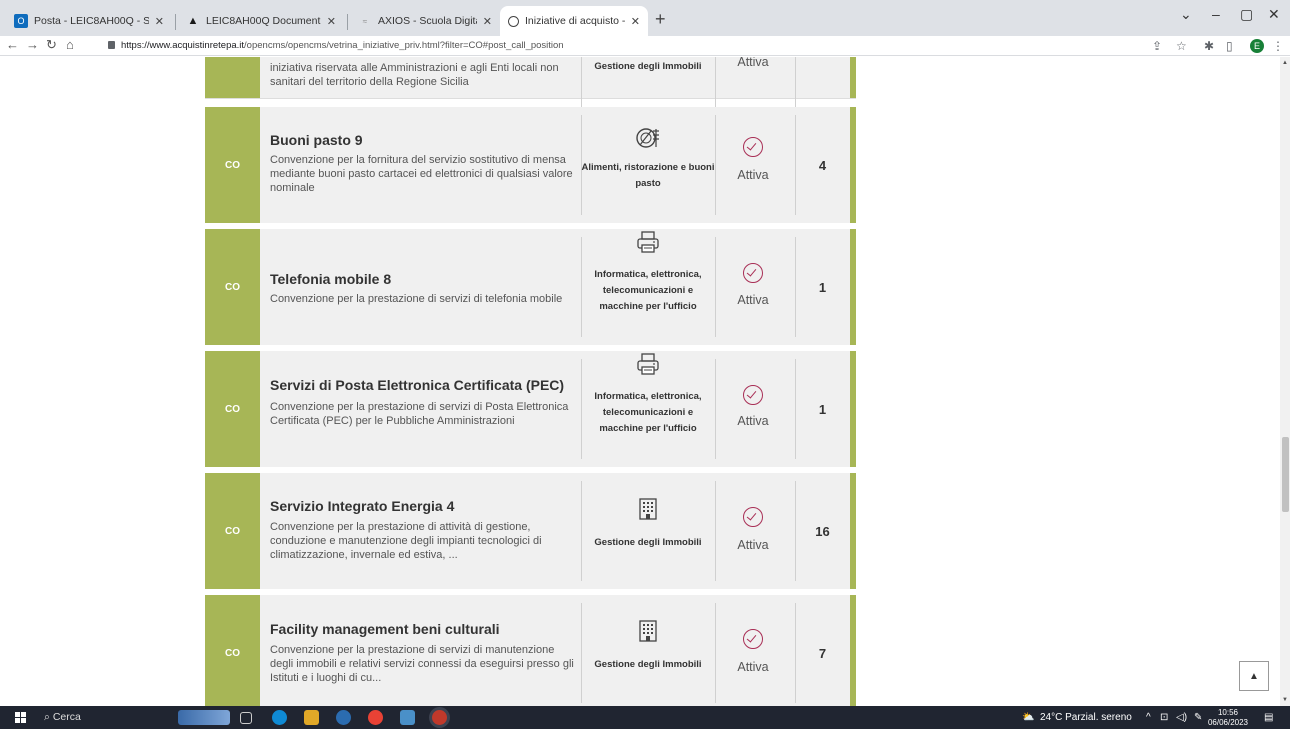 The image size is (1290, 729). Describe the element at coordinates (91, 21) in the screenshot. I see `tab-title: Posta - LEIC8AH00Q - SUPERSAN` at that location.